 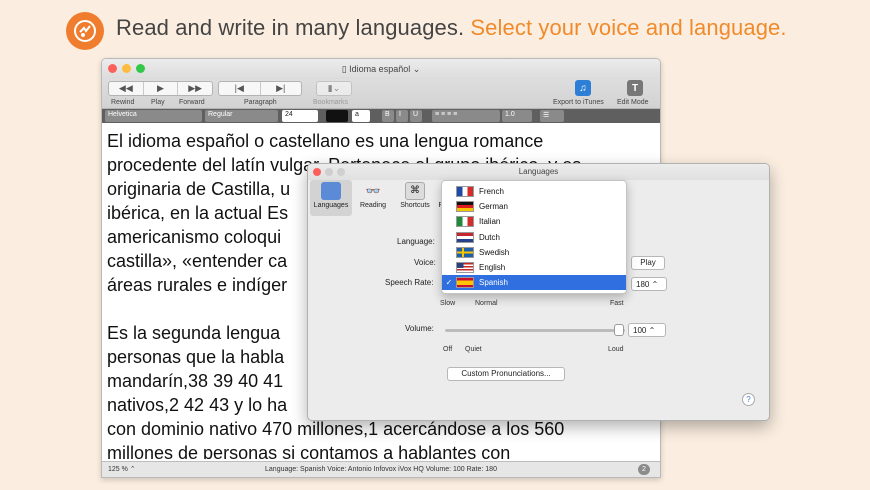 I want to click on language-option-dutch: Dutch, so click(x=534, y=237).